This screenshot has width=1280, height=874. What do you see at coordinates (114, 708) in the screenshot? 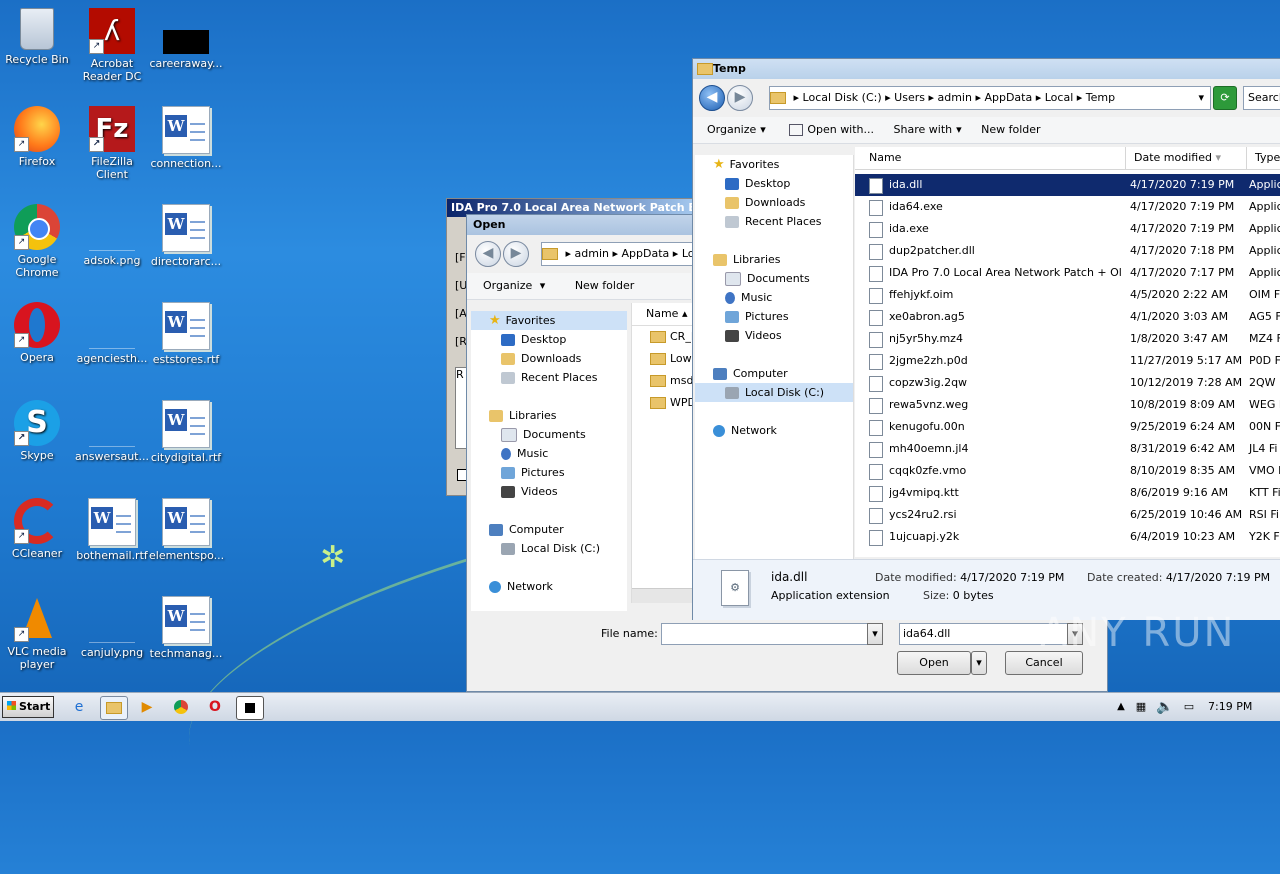
I see `explorer-taskbar-icon` at bounding box center [114, 708].